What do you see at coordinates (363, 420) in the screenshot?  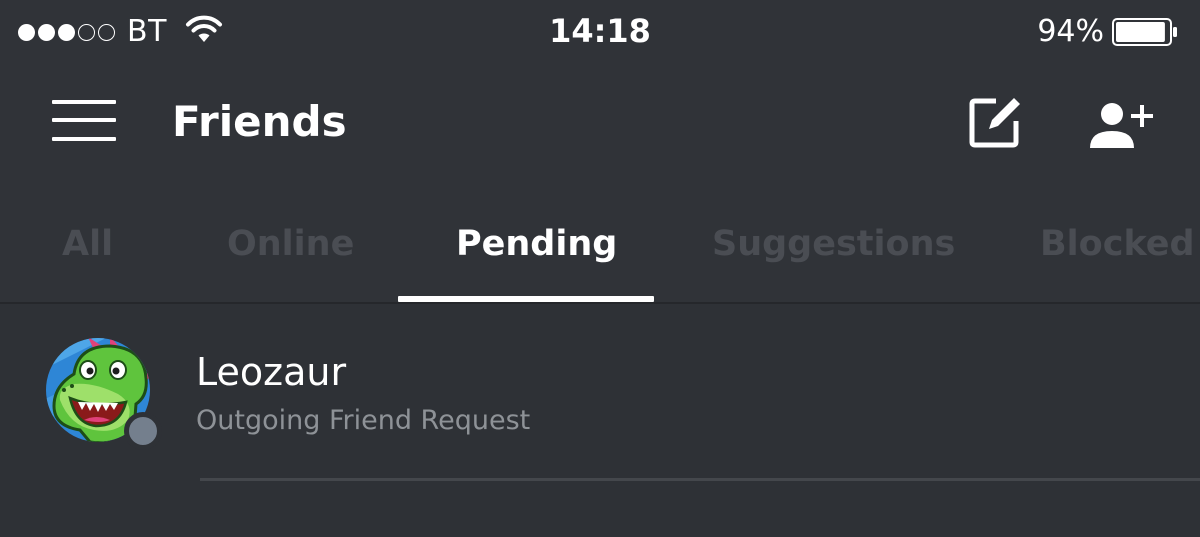 I see `request-status-text: Outgoing Friend Request` at bounding box center [363, 420].